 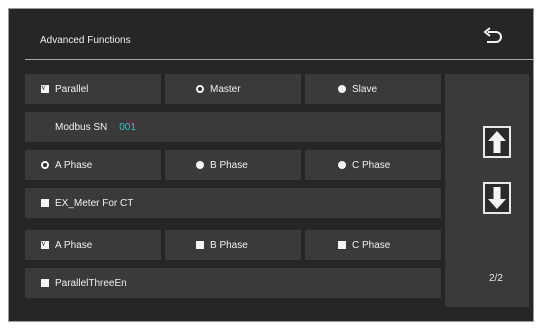 I want to click on arrow-up-icon, so click(x=497, y=142).